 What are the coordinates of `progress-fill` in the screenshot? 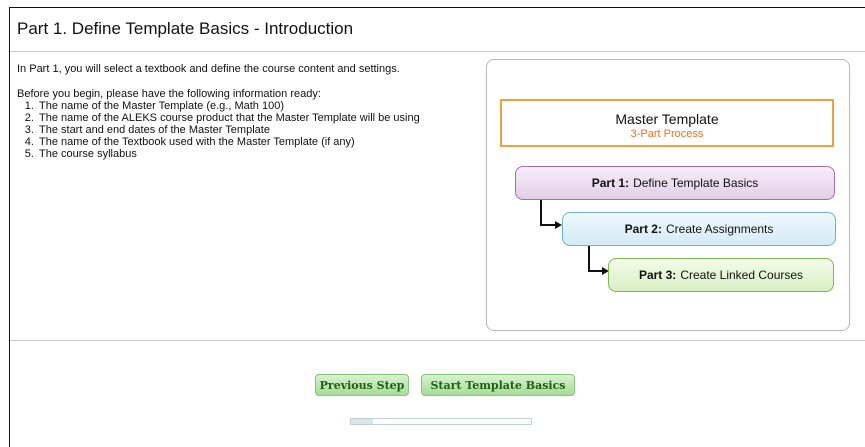 It's located at (362, 421).